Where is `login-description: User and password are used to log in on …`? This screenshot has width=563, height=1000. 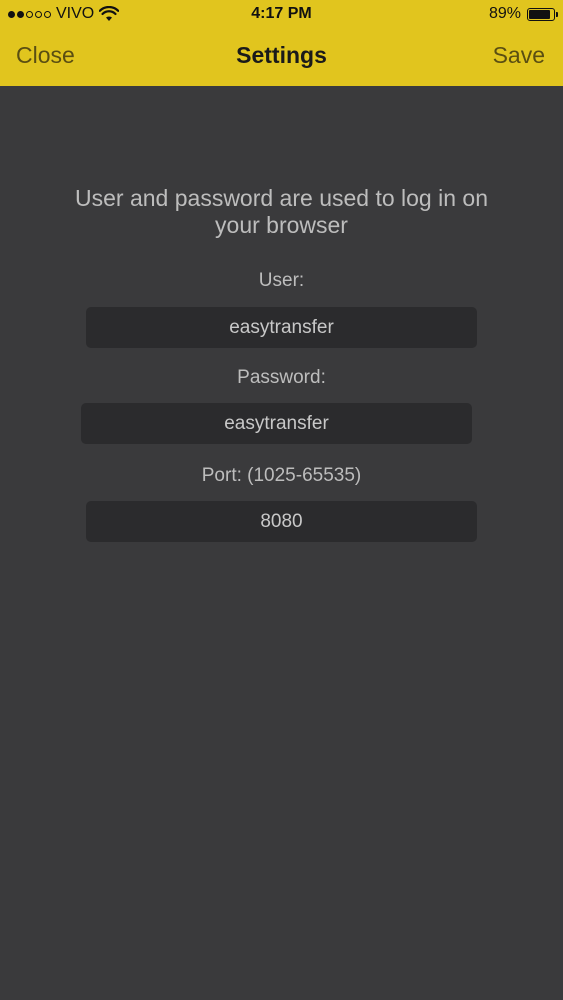 login-description: User and password are used to log in on … is located at coordinates (281, 211).